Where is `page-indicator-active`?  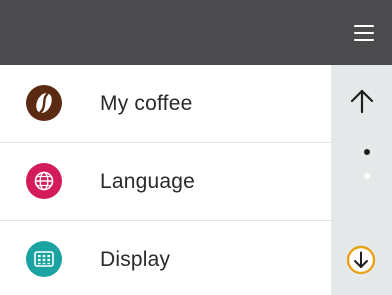
page-indicator-active is located at coordinates (367, 152).